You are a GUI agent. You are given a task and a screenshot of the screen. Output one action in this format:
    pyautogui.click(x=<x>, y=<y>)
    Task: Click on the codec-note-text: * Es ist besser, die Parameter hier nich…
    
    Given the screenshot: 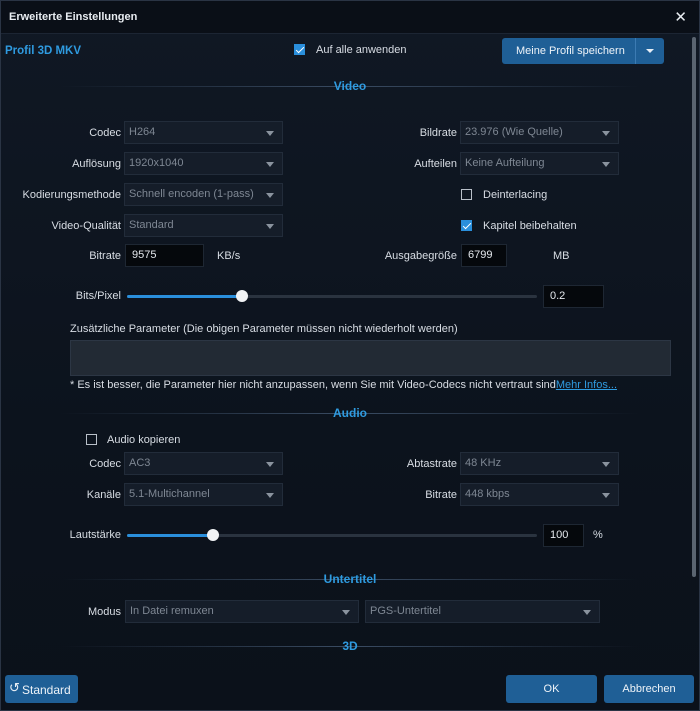 What is the action you would take?
    pyautogui.click(x=313, y=385)
    